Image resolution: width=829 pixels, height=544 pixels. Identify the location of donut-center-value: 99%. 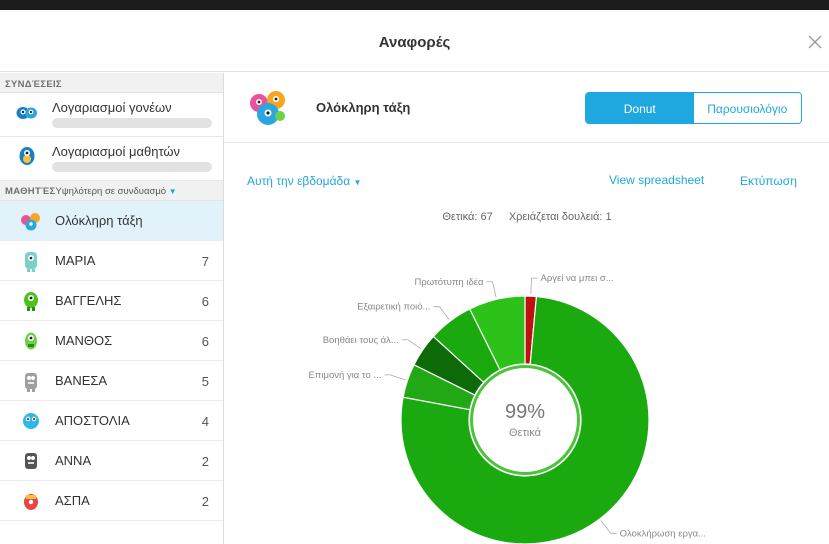
(525, 412).